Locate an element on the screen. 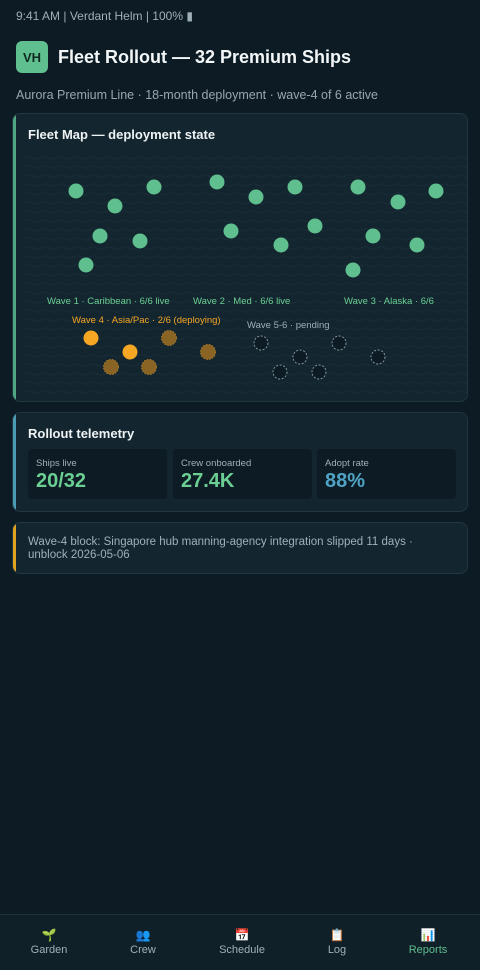  metric-label: Ships live is located at coordinates (56, 463).